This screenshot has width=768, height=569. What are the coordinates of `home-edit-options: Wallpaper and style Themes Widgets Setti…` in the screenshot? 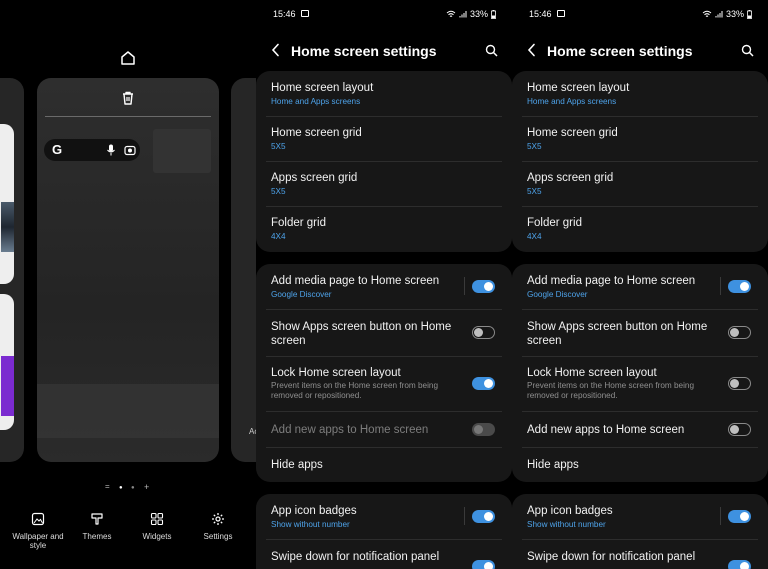 It's located at (128, 537).